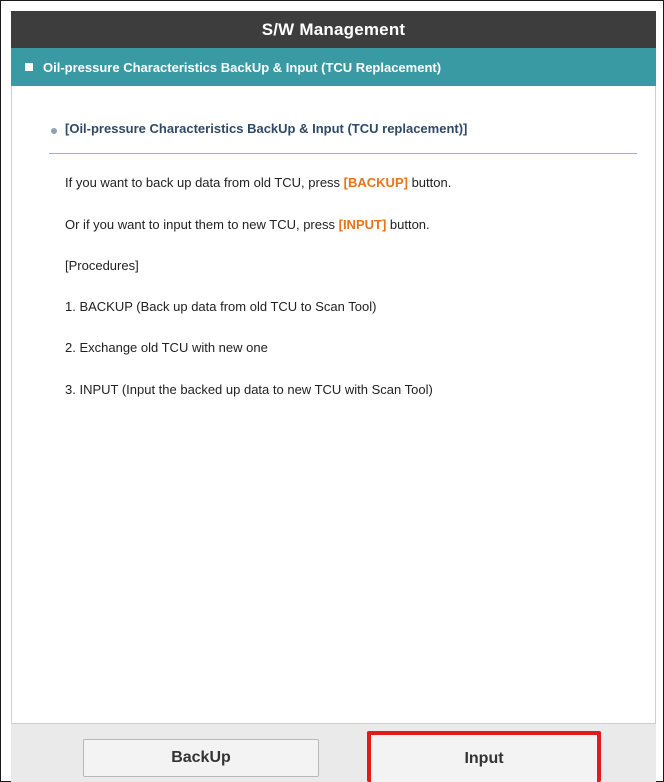 The width and height of the screenshot is (664, 782). I want to click on window-title: S/W Management, so click(333, 29).